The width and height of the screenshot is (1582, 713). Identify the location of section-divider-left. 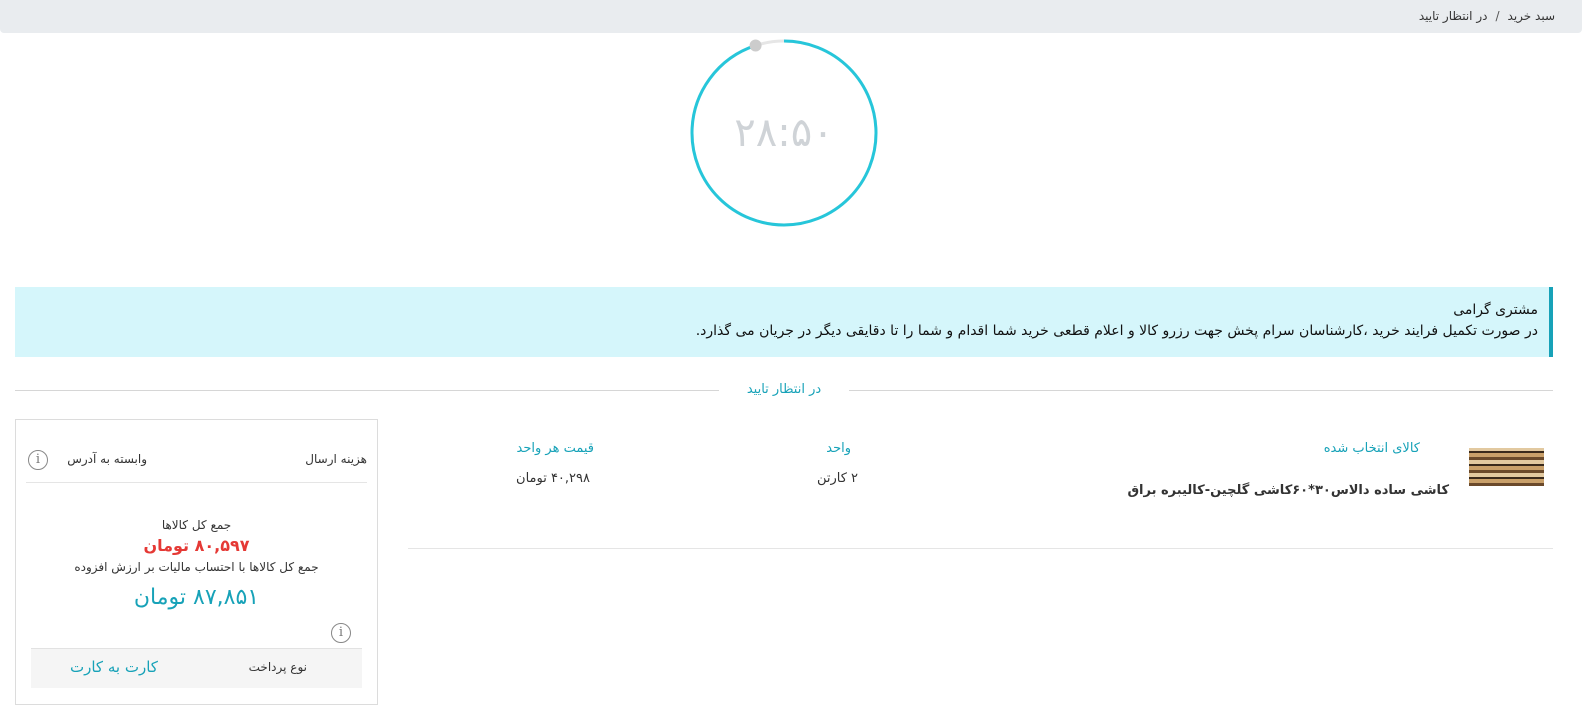
(367, 390).